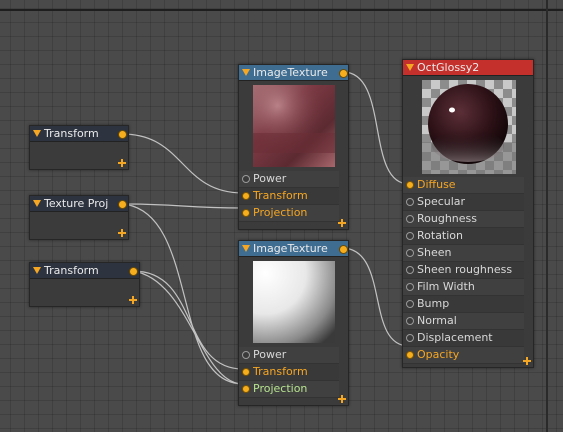  What do you see at coordinates (290, 248) in the screenshot?
I see `node-title: ImageTexture` at bounding box center [290, 248].